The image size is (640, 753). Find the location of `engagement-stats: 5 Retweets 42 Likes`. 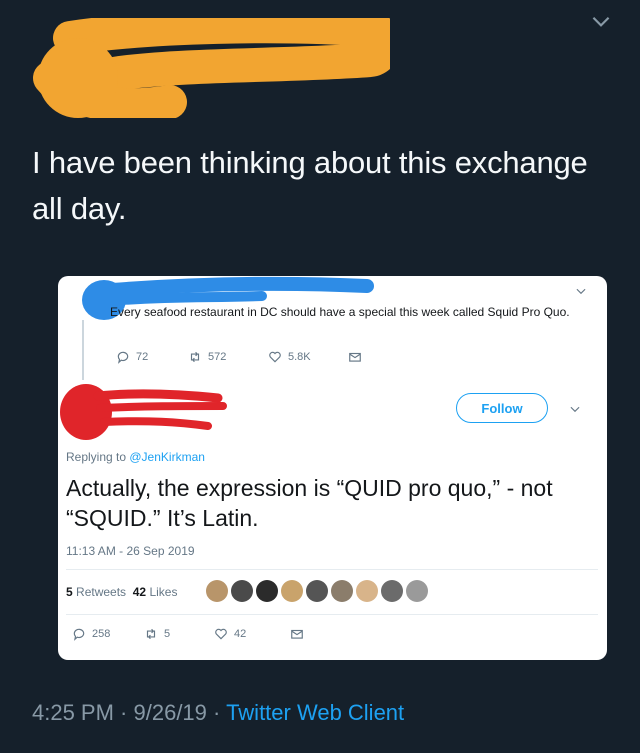

engagement-stats: 5 Retweets 42 Likes is located at coordinates (121, 592).